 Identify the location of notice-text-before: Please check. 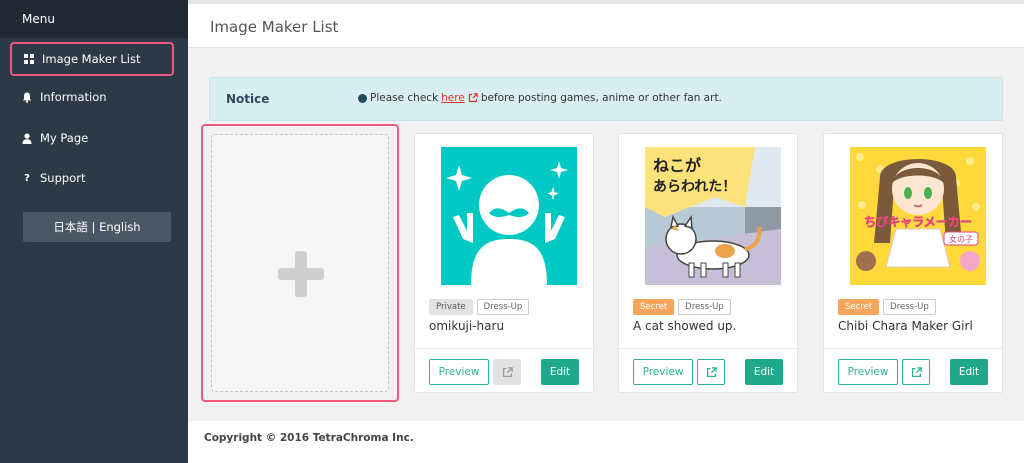
(404, 98).